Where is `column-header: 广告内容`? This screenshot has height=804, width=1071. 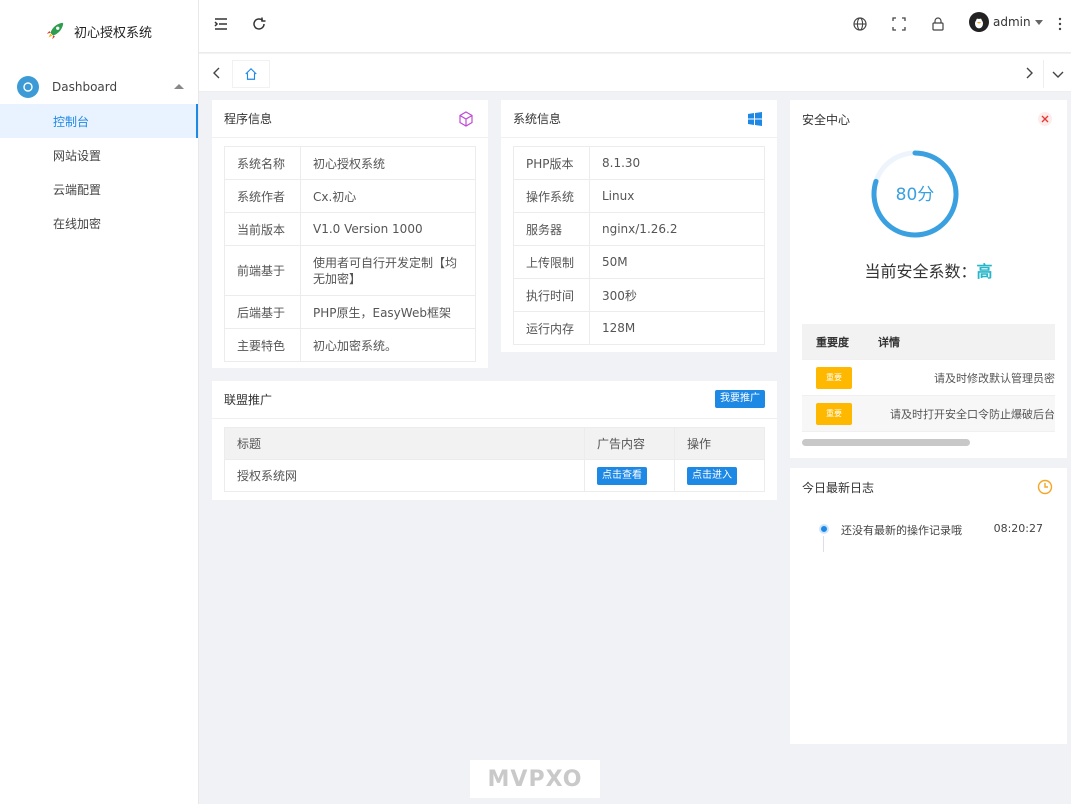 column-header: 广告内容 is located at coordinates (629, 443).